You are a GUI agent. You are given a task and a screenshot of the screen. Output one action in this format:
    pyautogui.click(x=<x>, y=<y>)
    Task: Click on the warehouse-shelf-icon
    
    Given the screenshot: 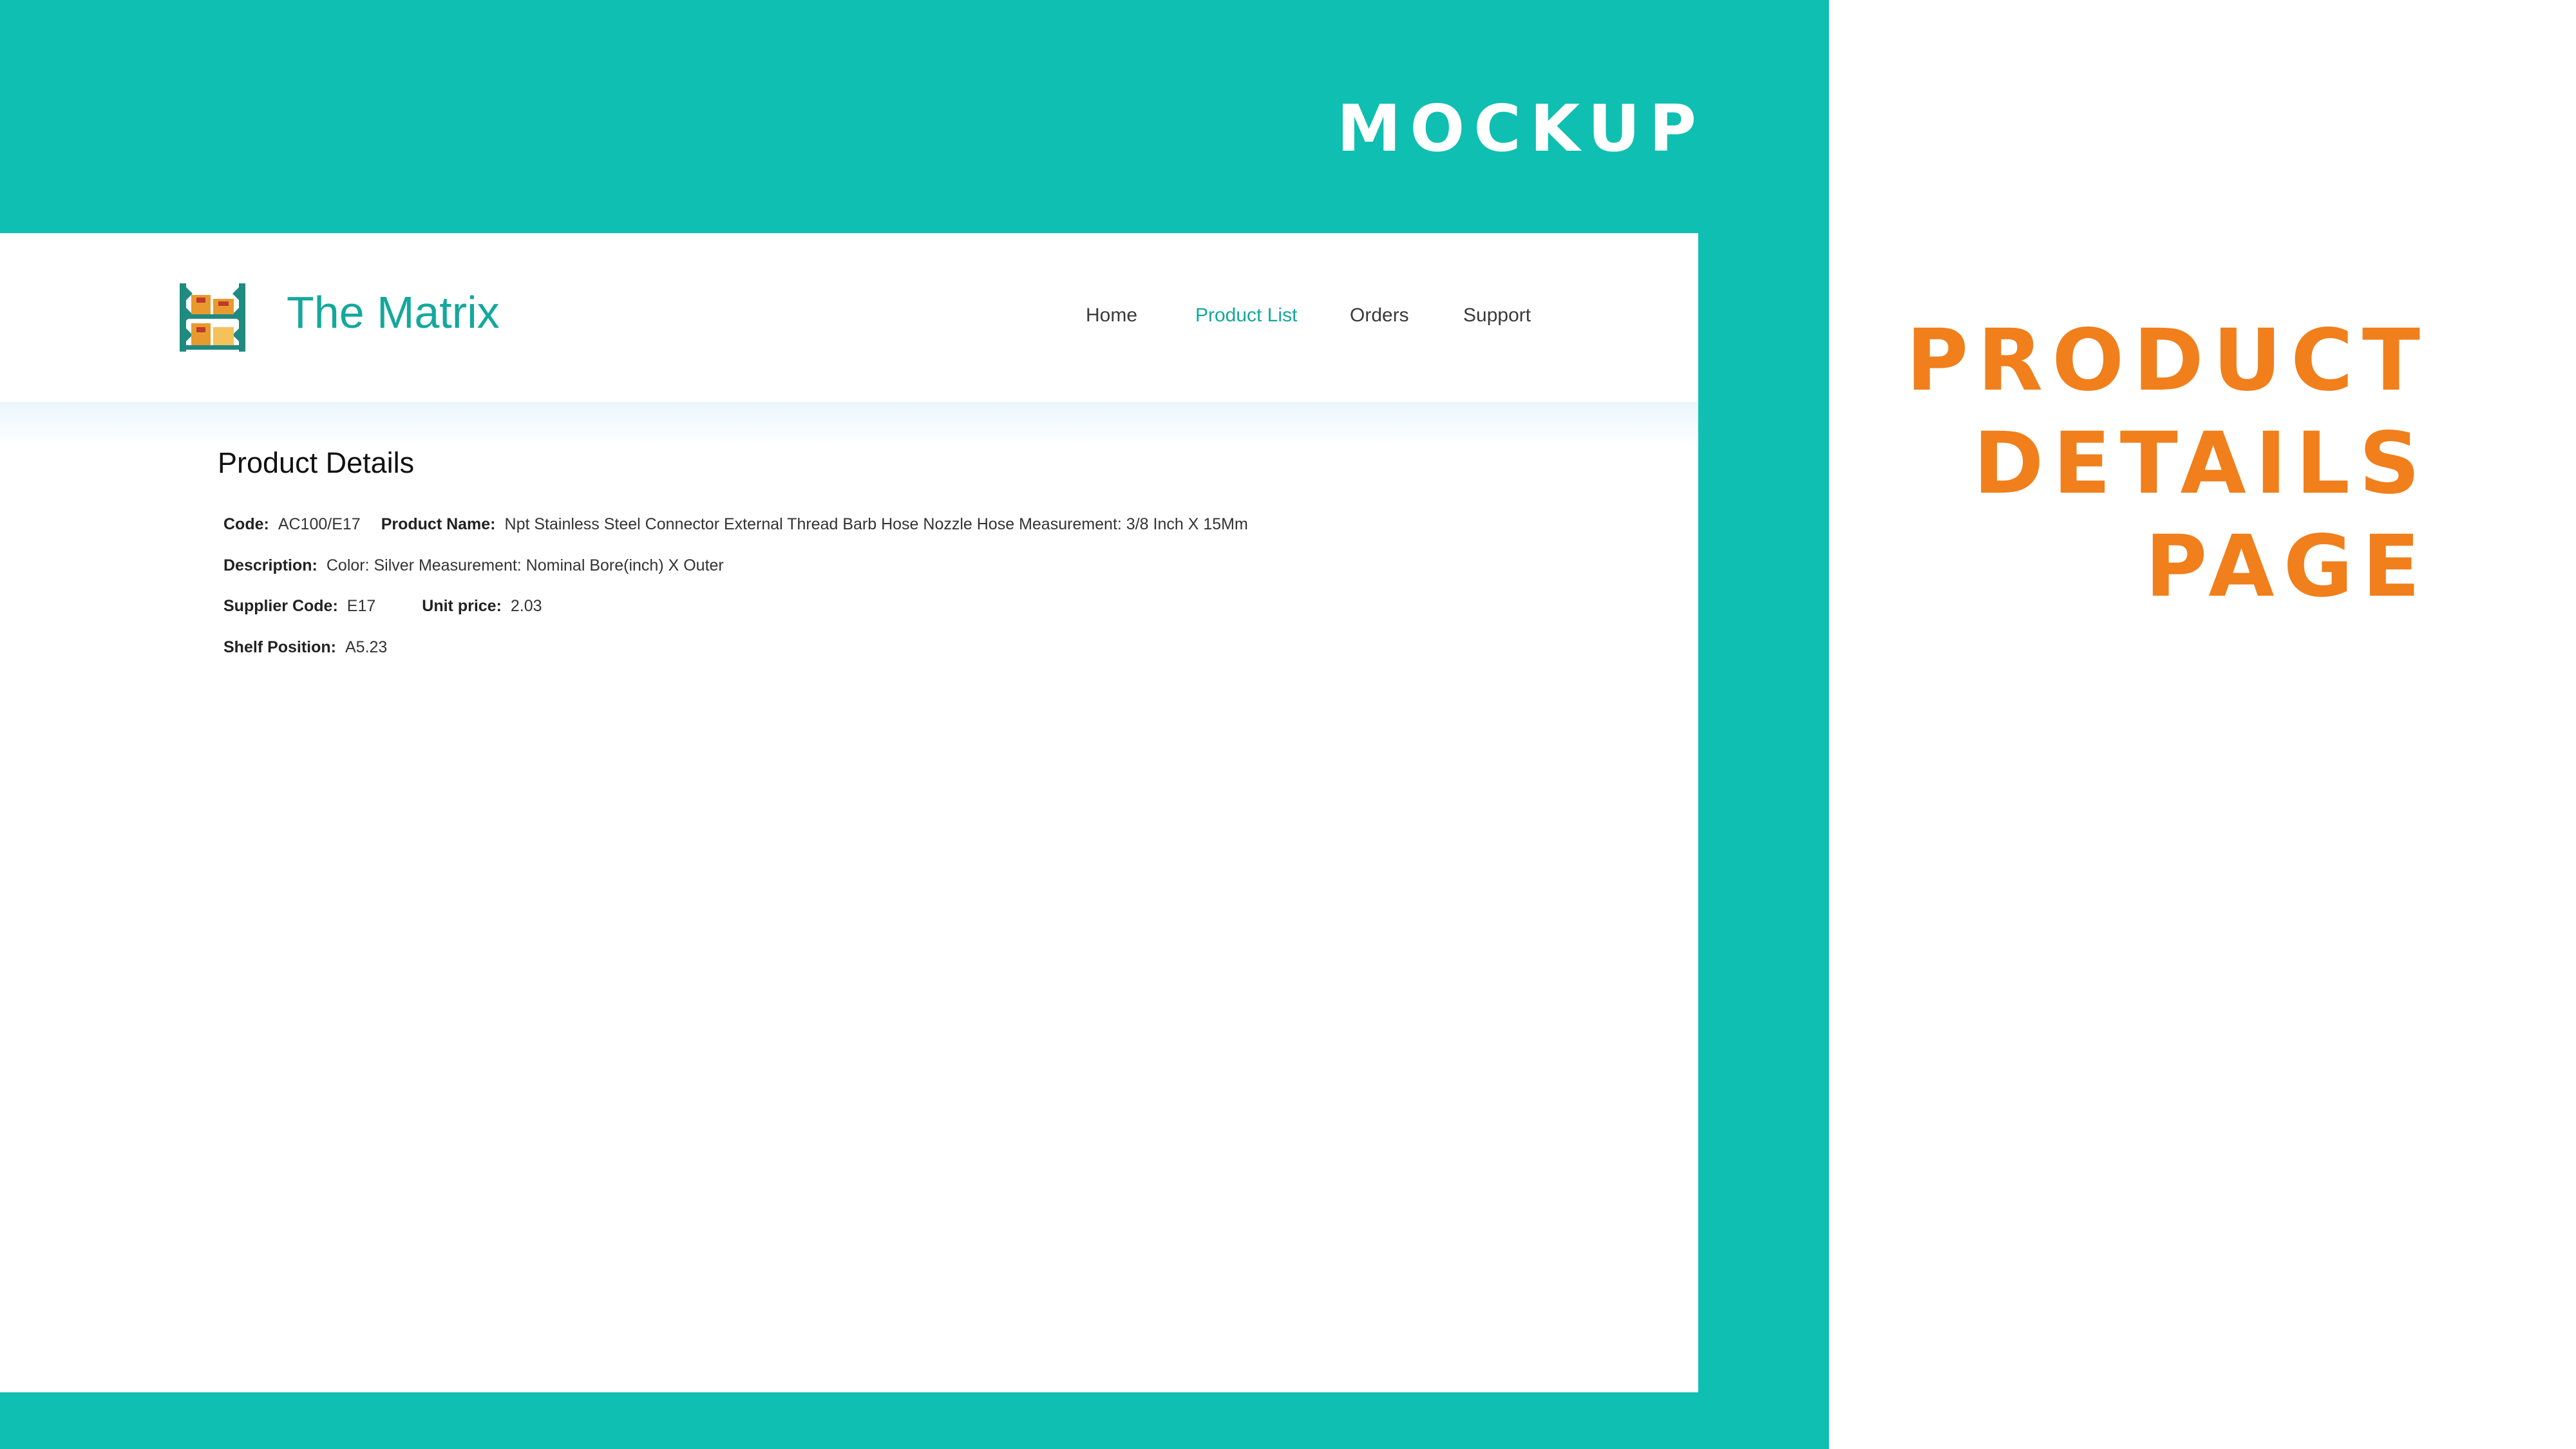 What is the action you would take?
    pyautogui.click(x=213, y=318)
    